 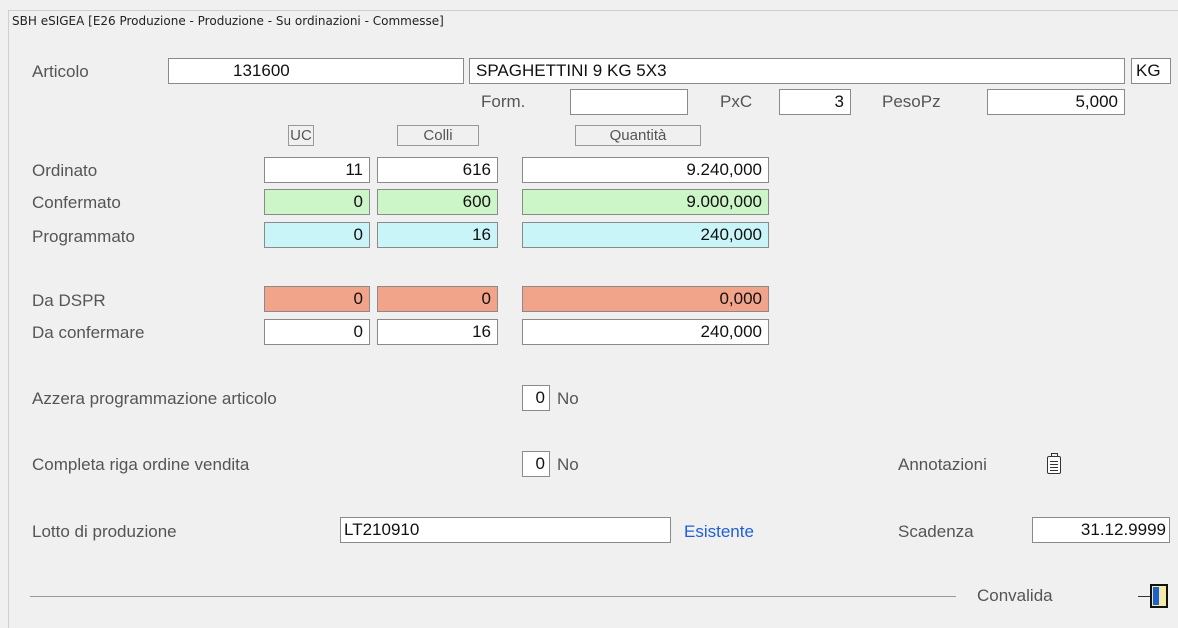 What do you see at coordinates (317, 332) in the screenshot?
I see `da-confermare-uc-field: 0` at bounding box center [317, 332].